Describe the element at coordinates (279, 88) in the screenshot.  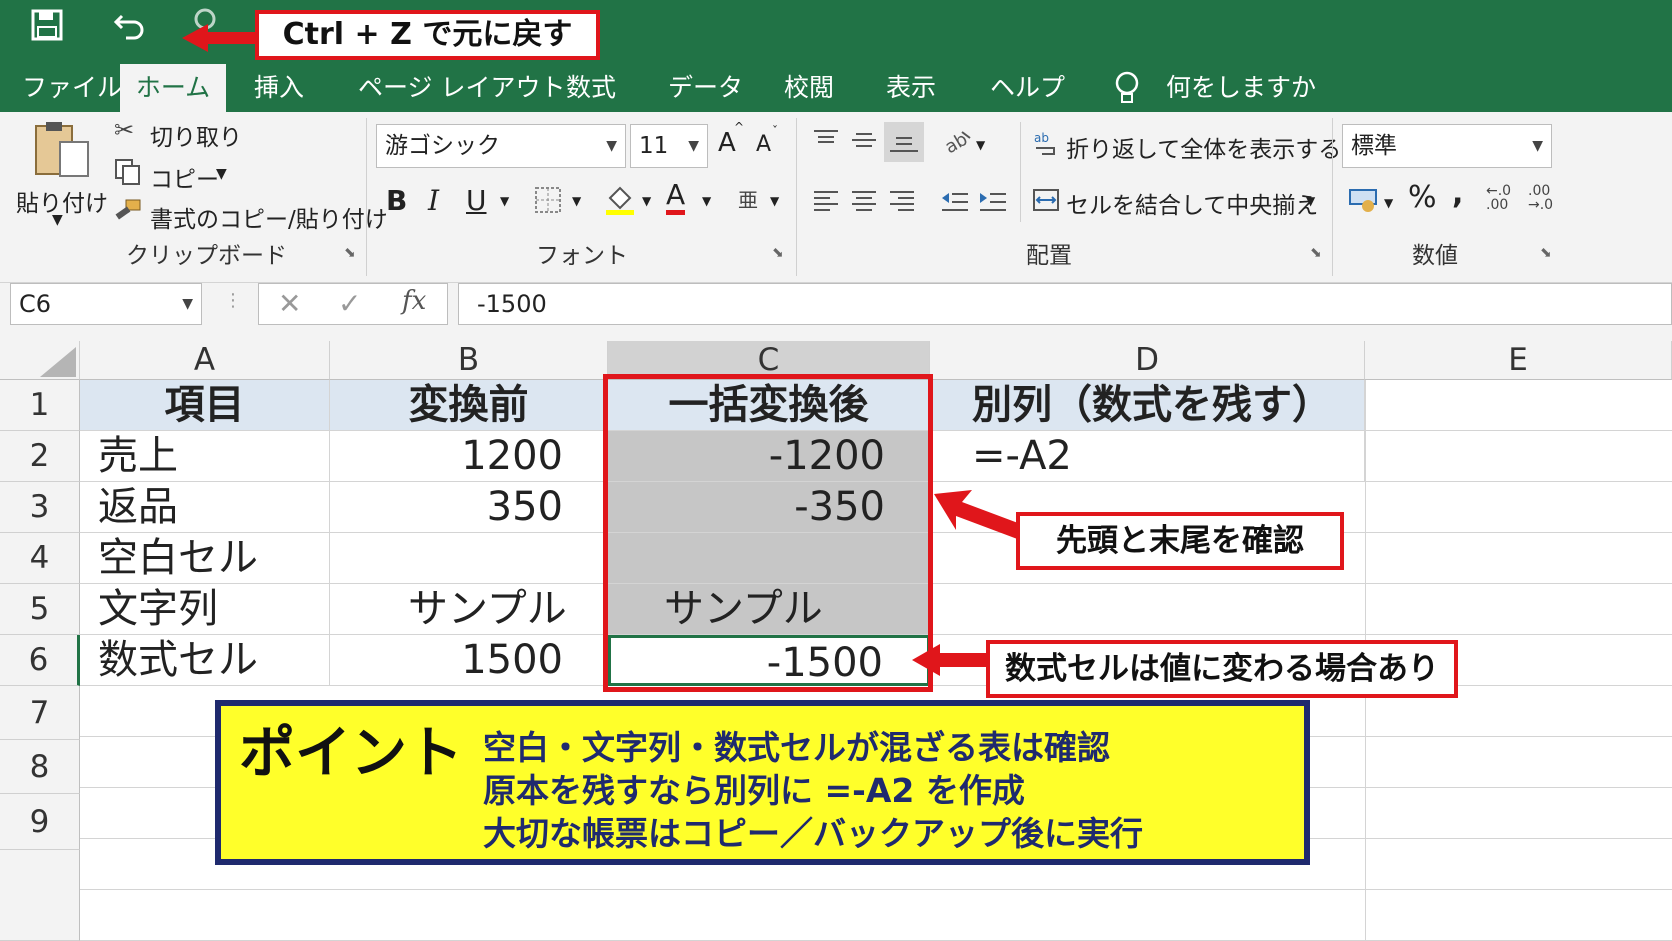
I see `tab-insert: 挿入` at that location.